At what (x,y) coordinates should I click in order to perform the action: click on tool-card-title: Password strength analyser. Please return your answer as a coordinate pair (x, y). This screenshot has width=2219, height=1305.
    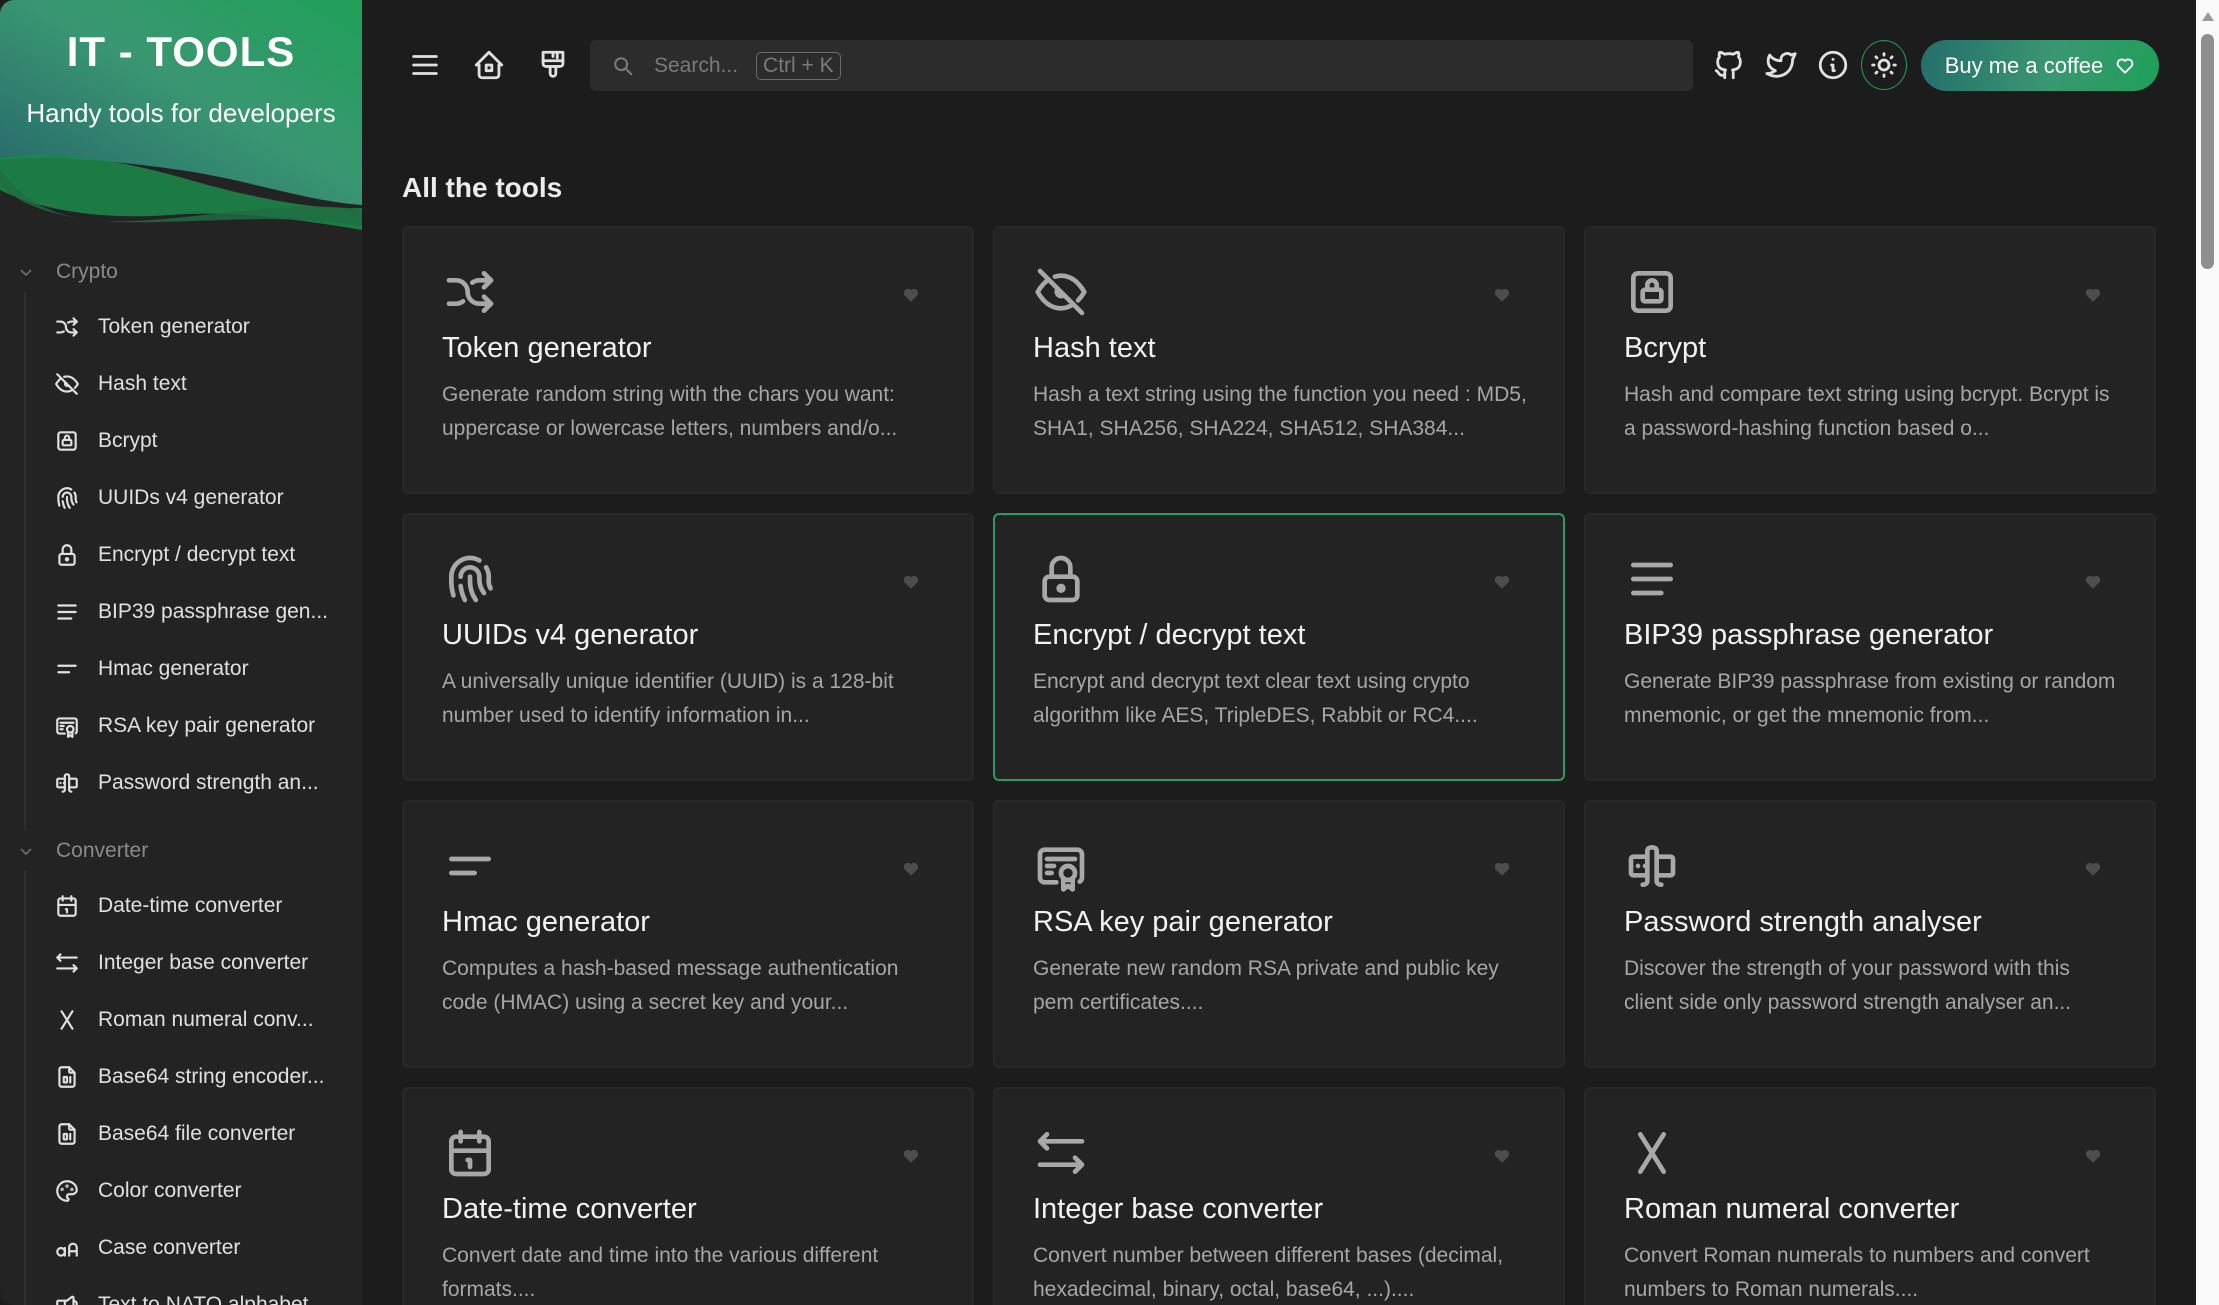
    Looking at the image, I should click on (1803, 922).